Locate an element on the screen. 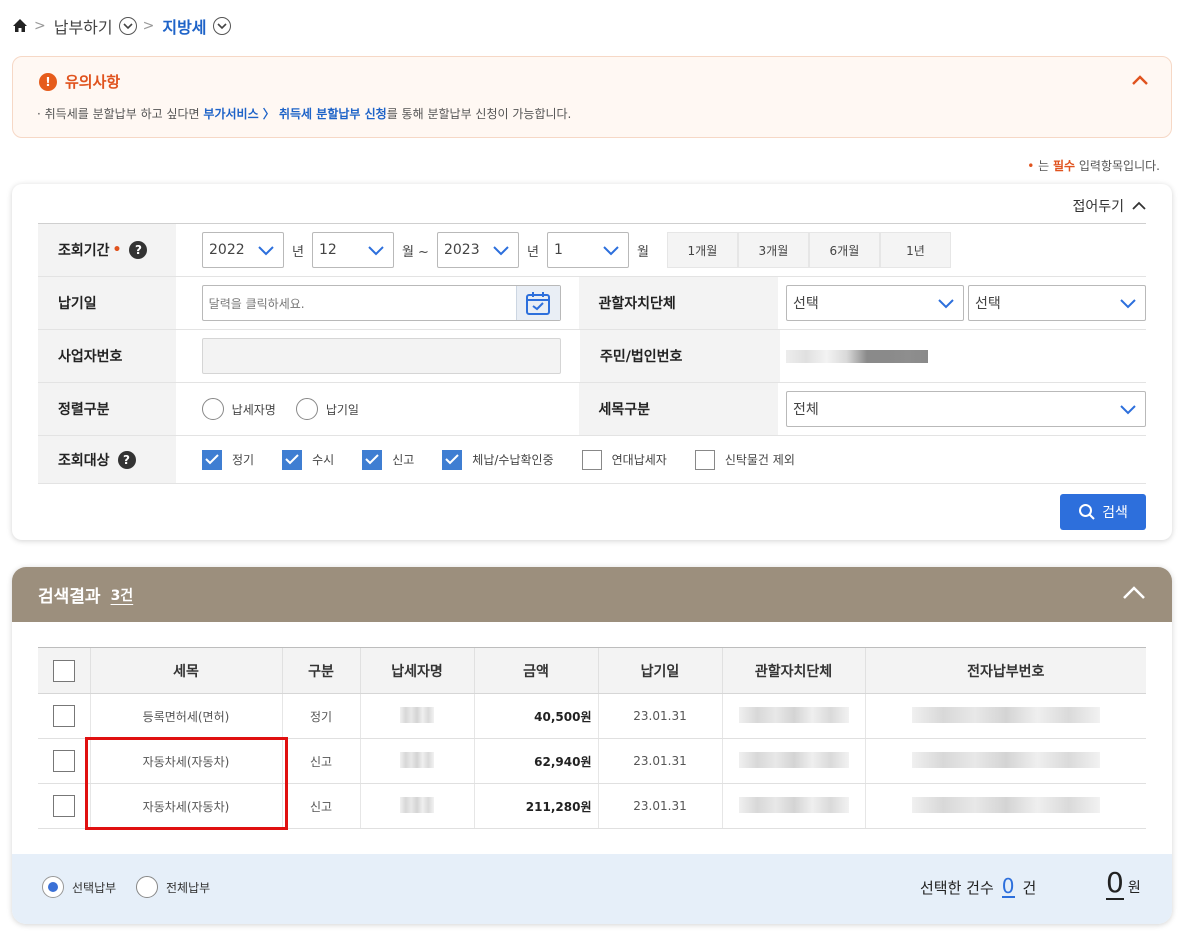  cell-amount: 62,940원 is located at coordinates (535, 761).